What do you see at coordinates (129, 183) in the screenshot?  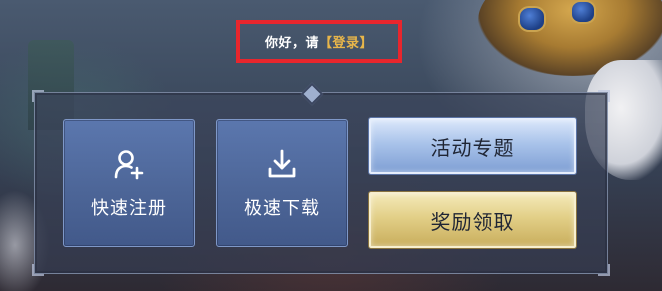 I see `quick-register-button: 快速注册` at bounding box center [129, 183].